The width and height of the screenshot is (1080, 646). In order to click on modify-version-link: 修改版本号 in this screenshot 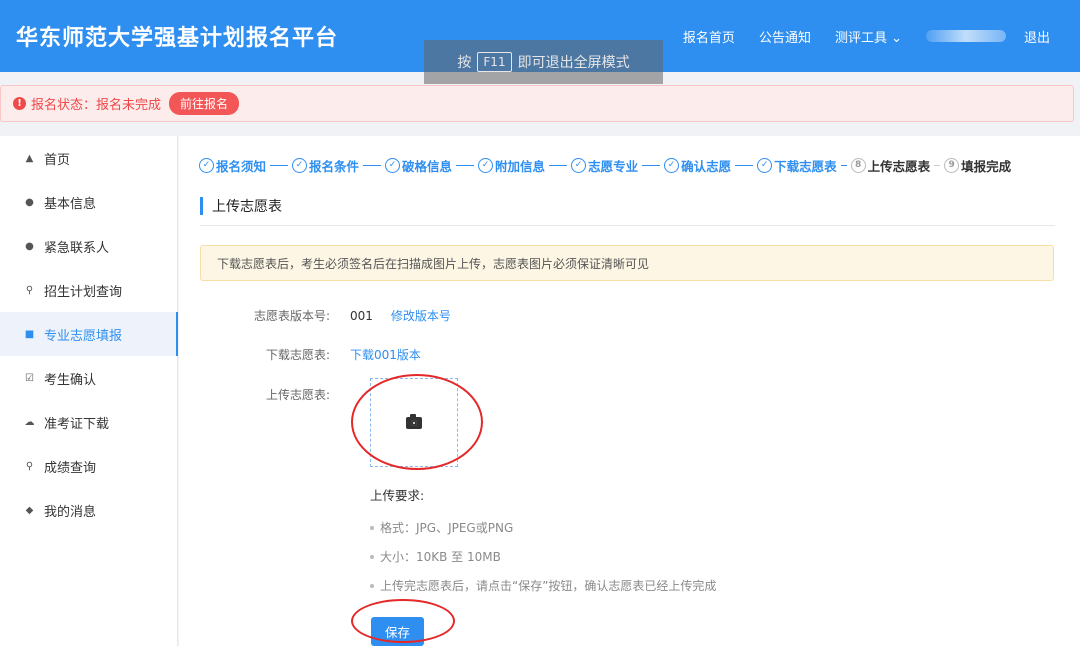, I will do `click(421, 315)`.